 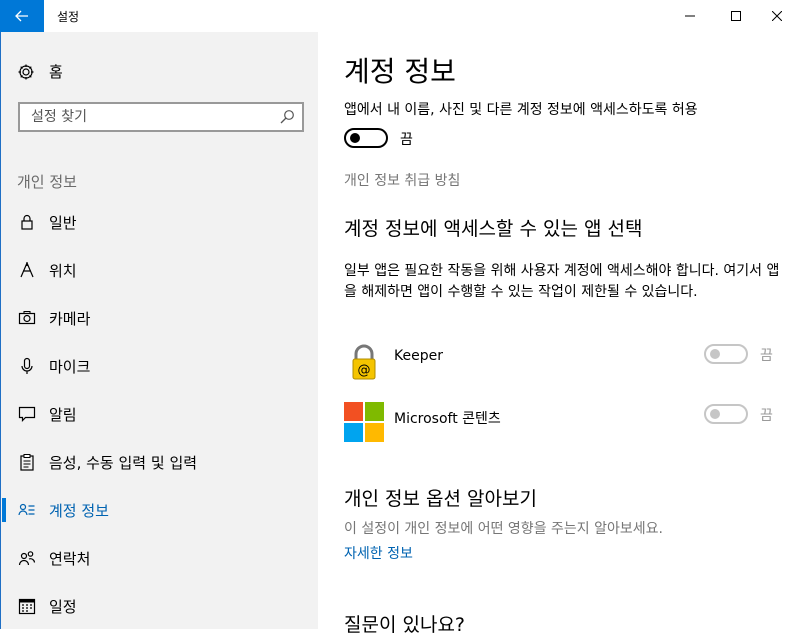 I want to click on learn-privacy-heading: 개인 정보 옵션 알아보기, so click(x=440, y=499).